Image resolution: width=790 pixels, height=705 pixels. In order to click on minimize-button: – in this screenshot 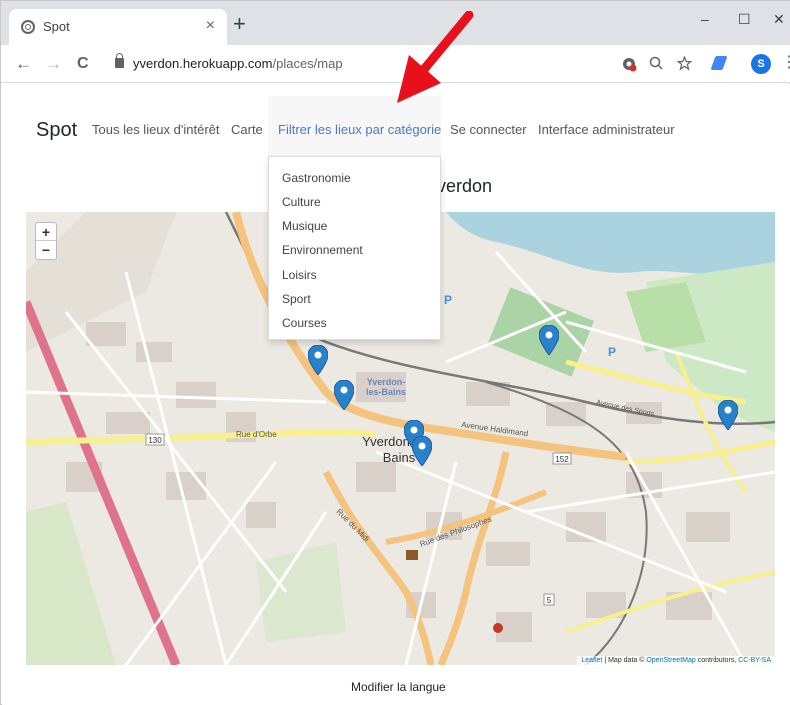, I will do `click(705, 19)`.